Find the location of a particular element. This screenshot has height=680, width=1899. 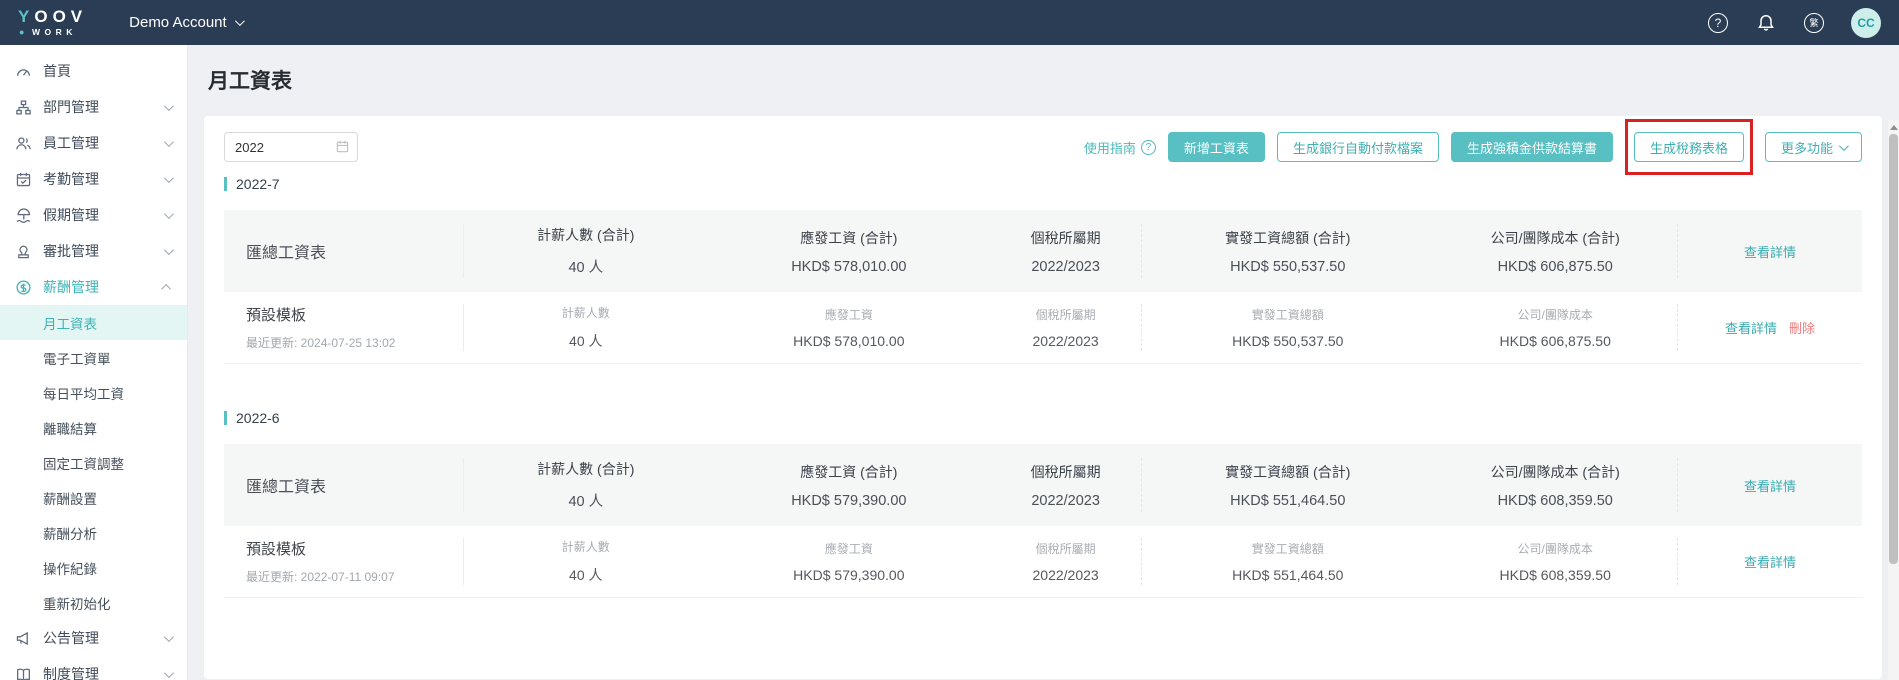

sidebar-item-employee: 員工管理 is located at coordinates (93, 143).